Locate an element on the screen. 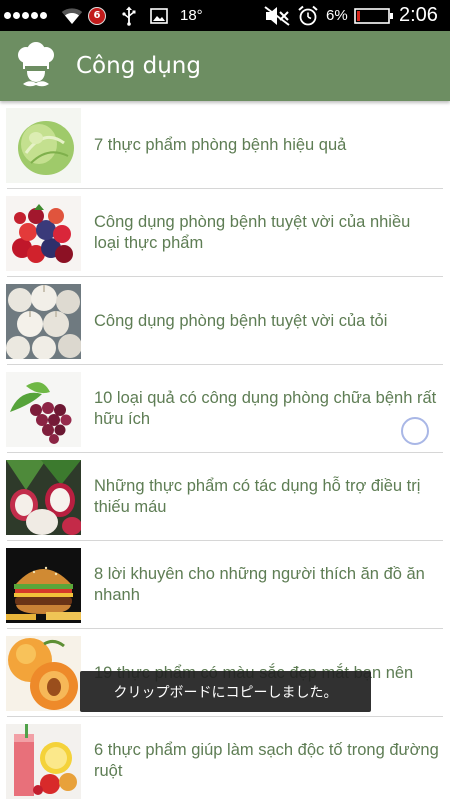  chef-hat-icon is located at coordinates (36, 66).